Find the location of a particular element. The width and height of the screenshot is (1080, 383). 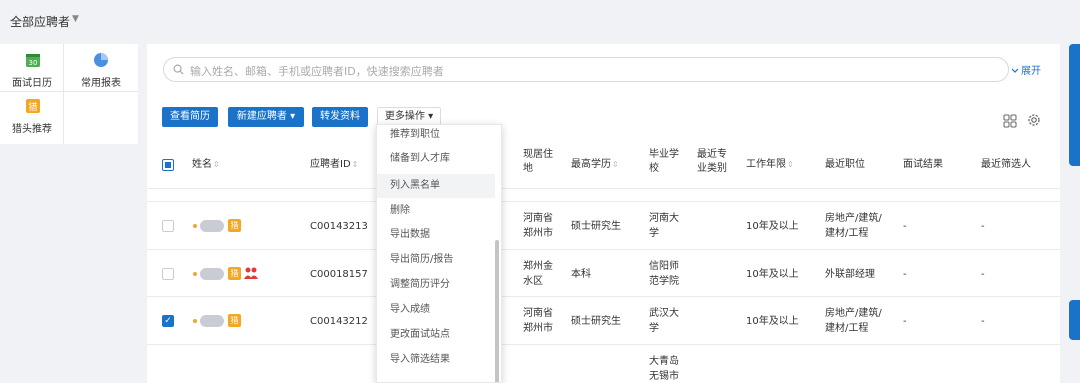

top-bar: 全部应聘者 ▼ is located at coordinates (540, 21).